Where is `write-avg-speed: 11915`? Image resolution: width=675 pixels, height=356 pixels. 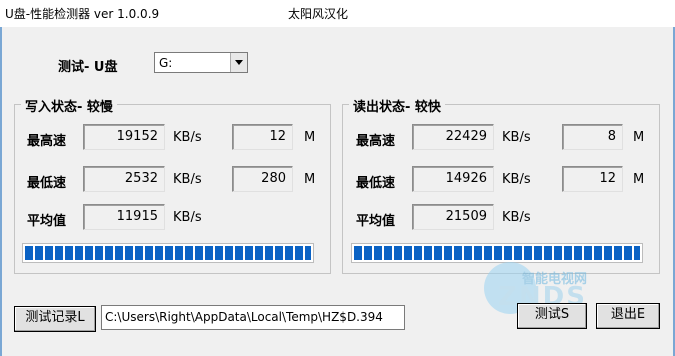
write-avg-speed: 11915 is located at coordinates (124, 217).